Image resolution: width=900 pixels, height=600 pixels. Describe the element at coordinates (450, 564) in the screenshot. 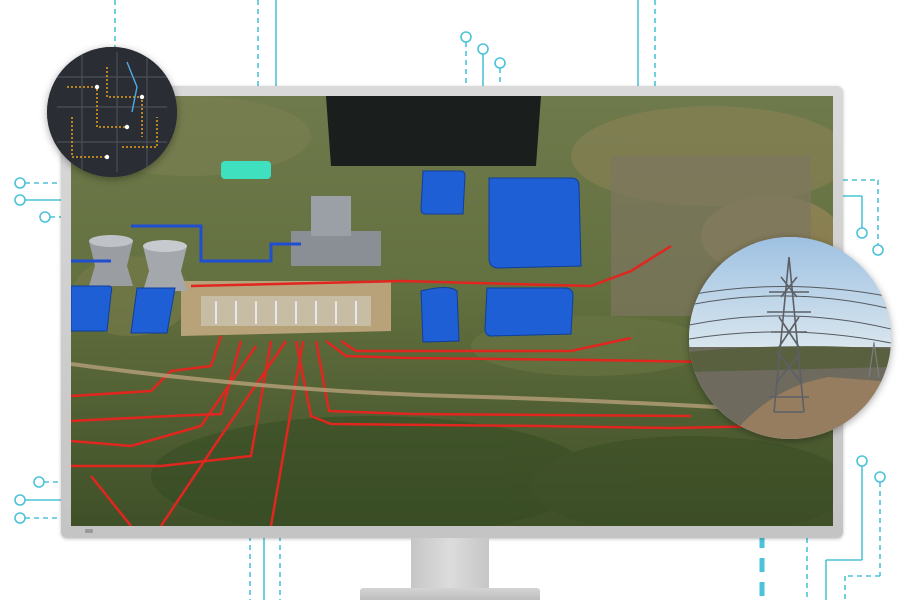

I see `monitor-neck` at that location.